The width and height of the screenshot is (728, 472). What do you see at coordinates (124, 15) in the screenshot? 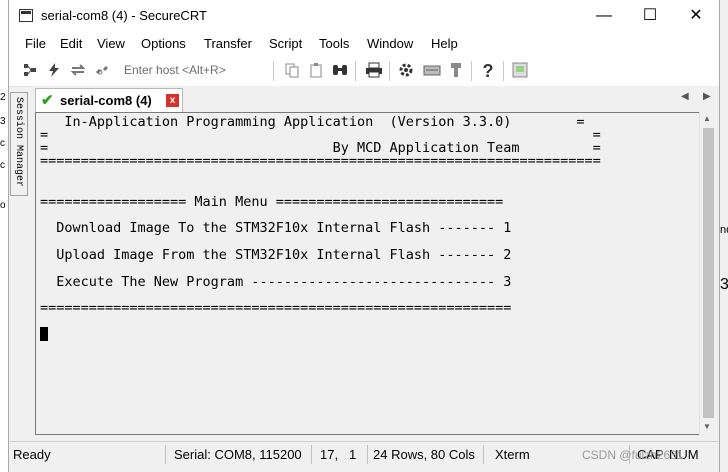
I see `window-title: serial-com8 (4) - SecureCRT` at bounding box center [124, 15].